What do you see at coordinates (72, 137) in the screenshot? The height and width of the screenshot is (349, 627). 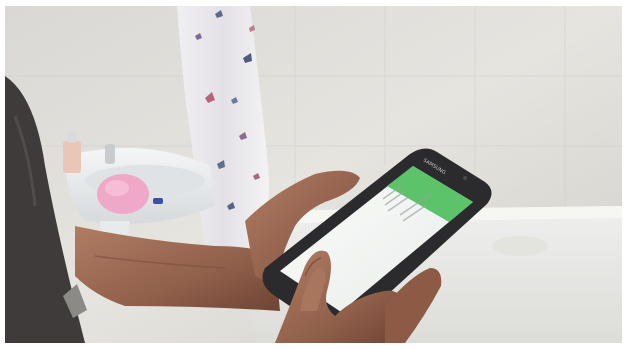 I see `soap-pump` at bounding box center [72, 137].